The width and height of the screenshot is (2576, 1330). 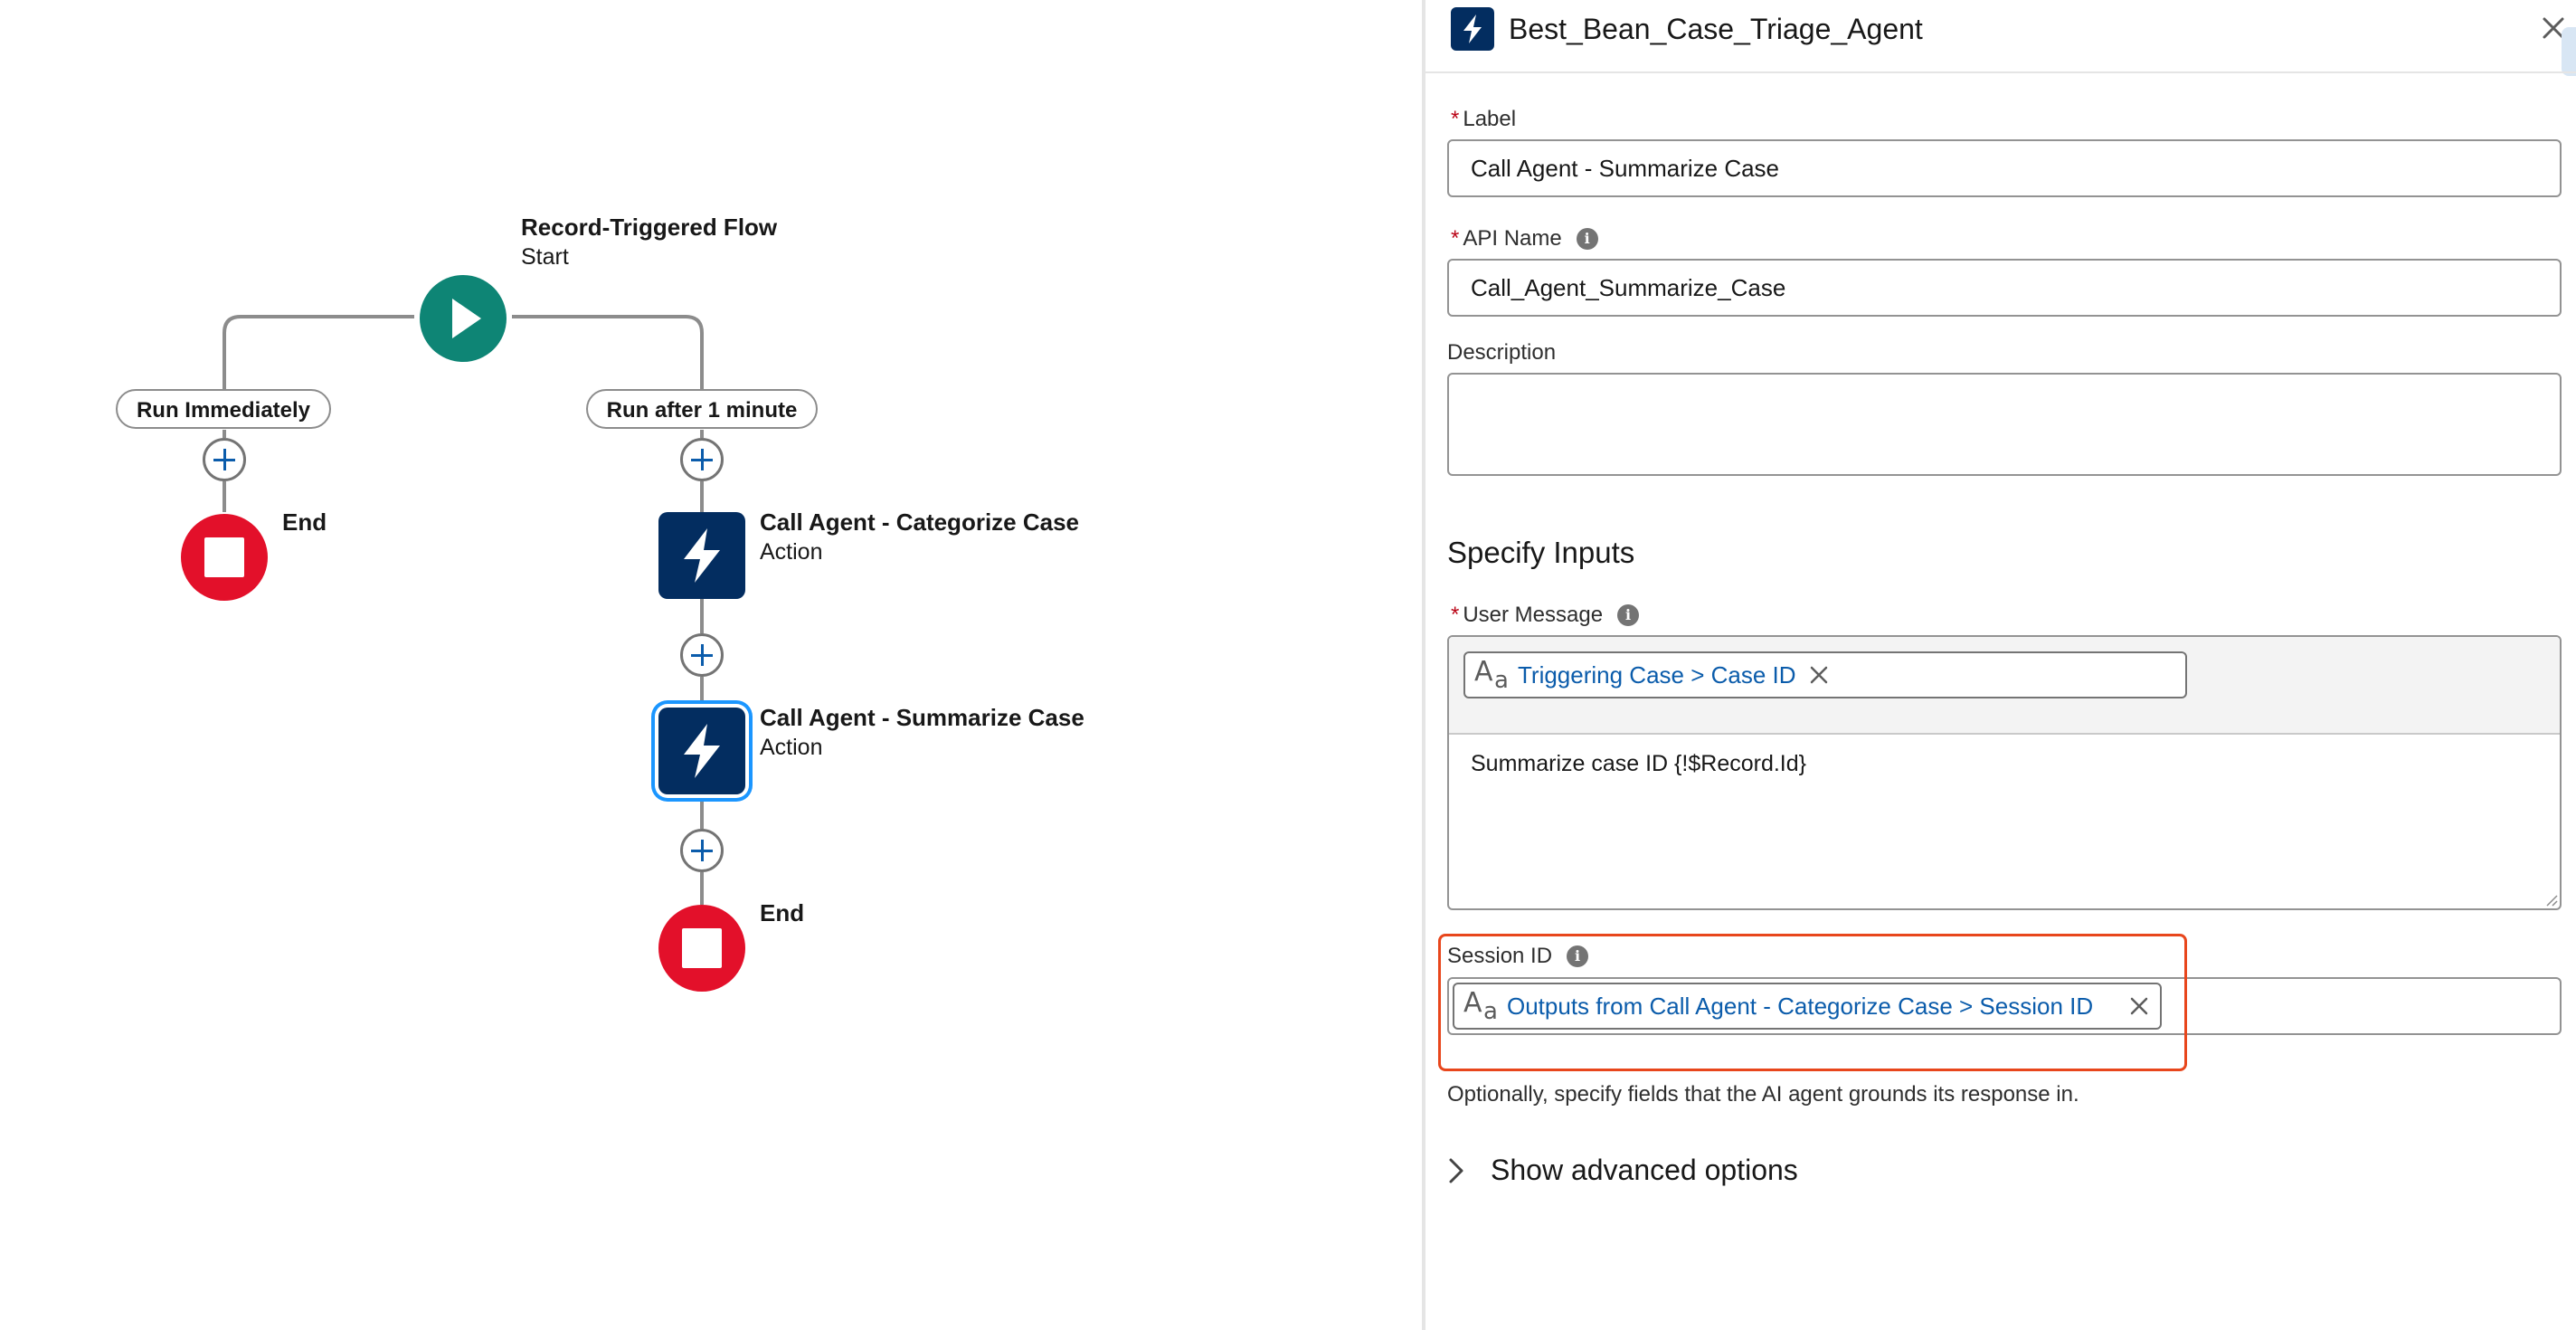 What do you see at coordinates (649, 228) in the screenshot?
I see `start-node-title: Record-Triggered Flow` at bounding box center [649, 228].